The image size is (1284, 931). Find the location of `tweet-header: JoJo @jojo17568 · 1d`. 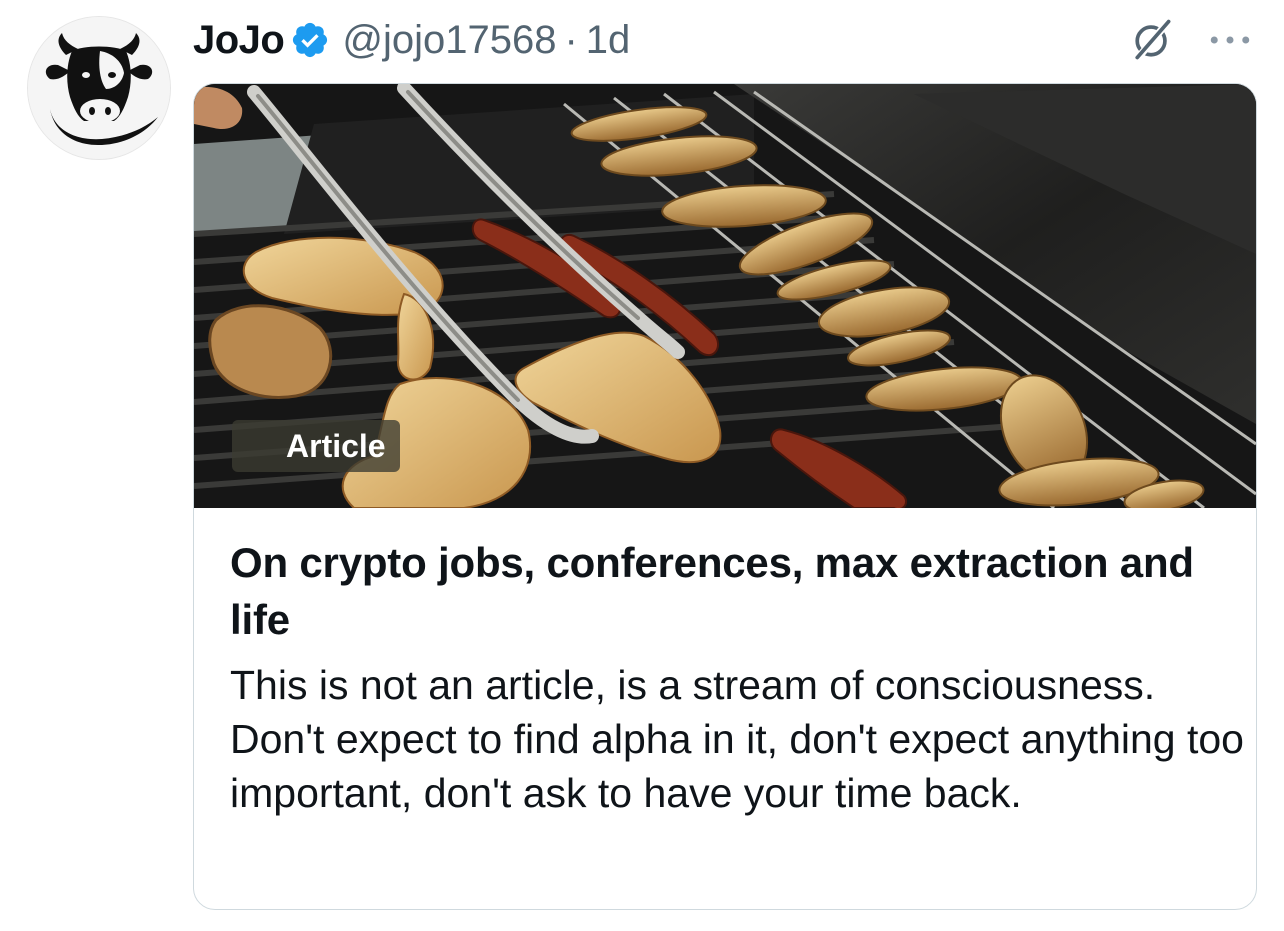

tweet-header: JoJo @jojo17568 · 1d is located at coordinates (411, 40).